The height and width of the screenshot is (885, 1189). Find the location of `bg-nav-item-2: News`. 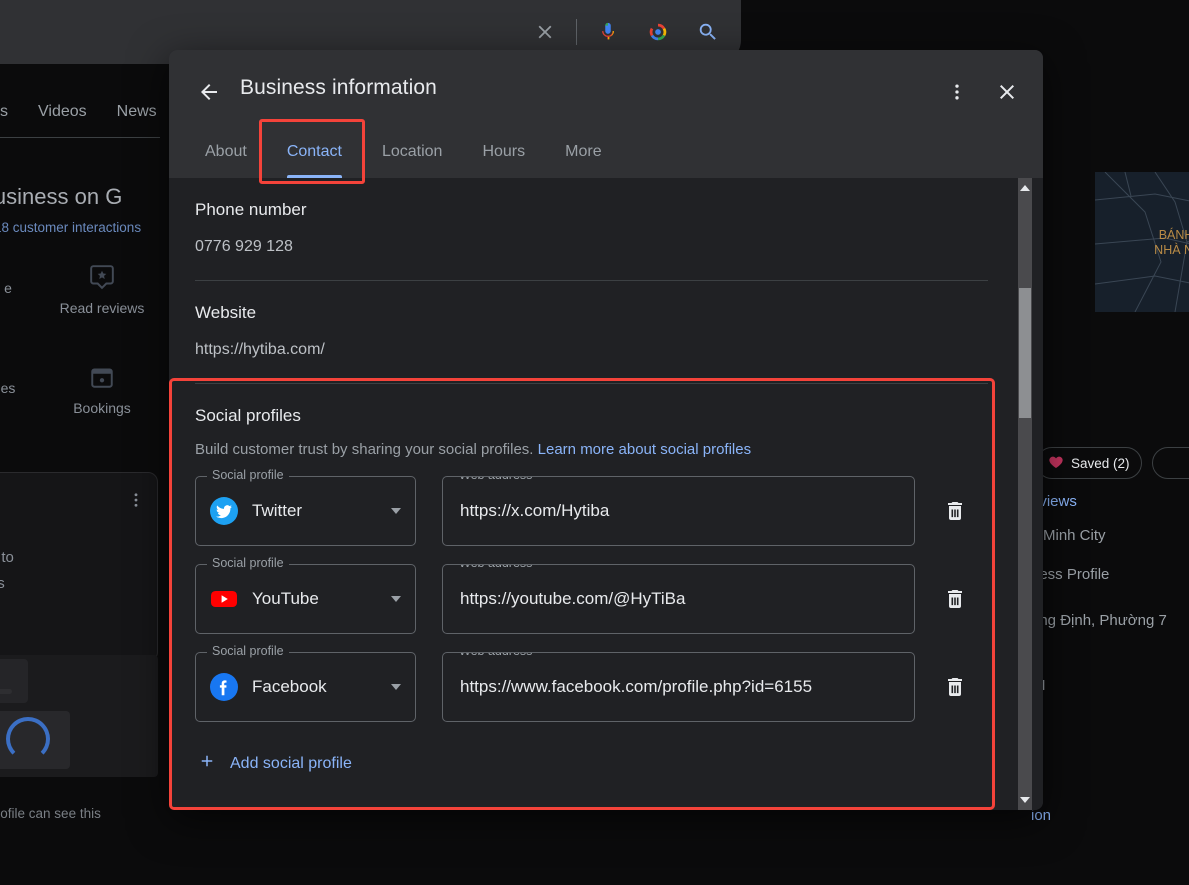

bg-nav-item-2: News is located at coordinates (137, 112).